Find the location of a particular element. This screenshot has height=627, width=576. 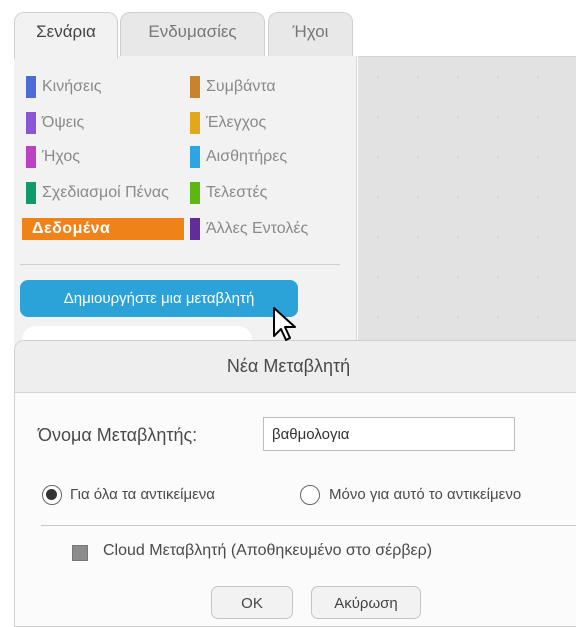

motion-color-swatch is located at coordinates (31, 87).